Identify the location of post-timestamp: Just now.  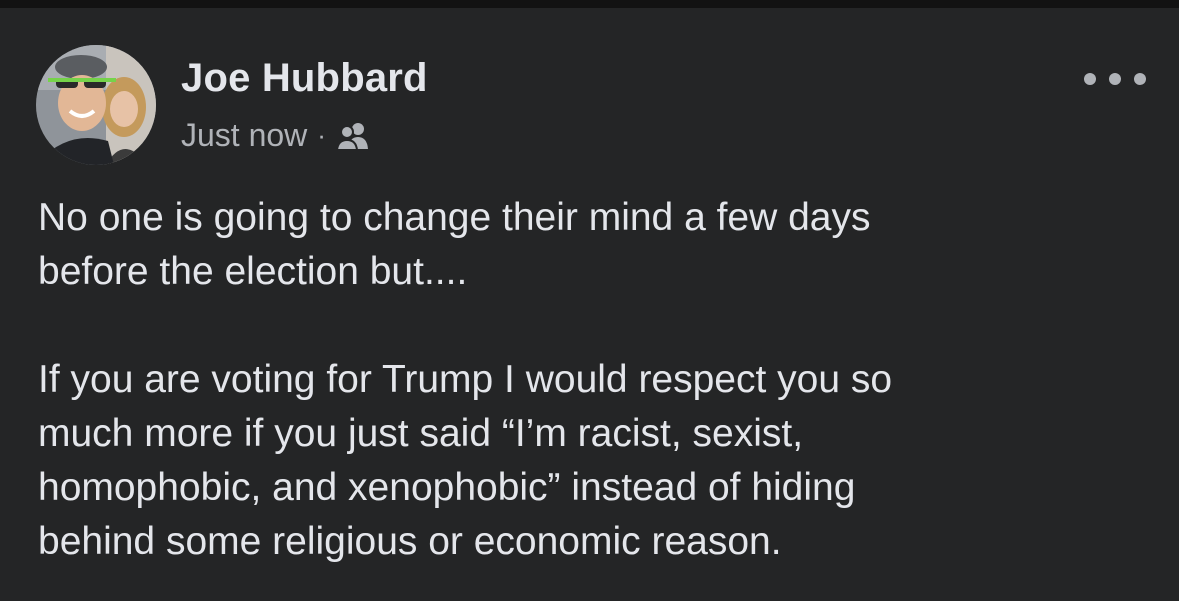
(244, 135).